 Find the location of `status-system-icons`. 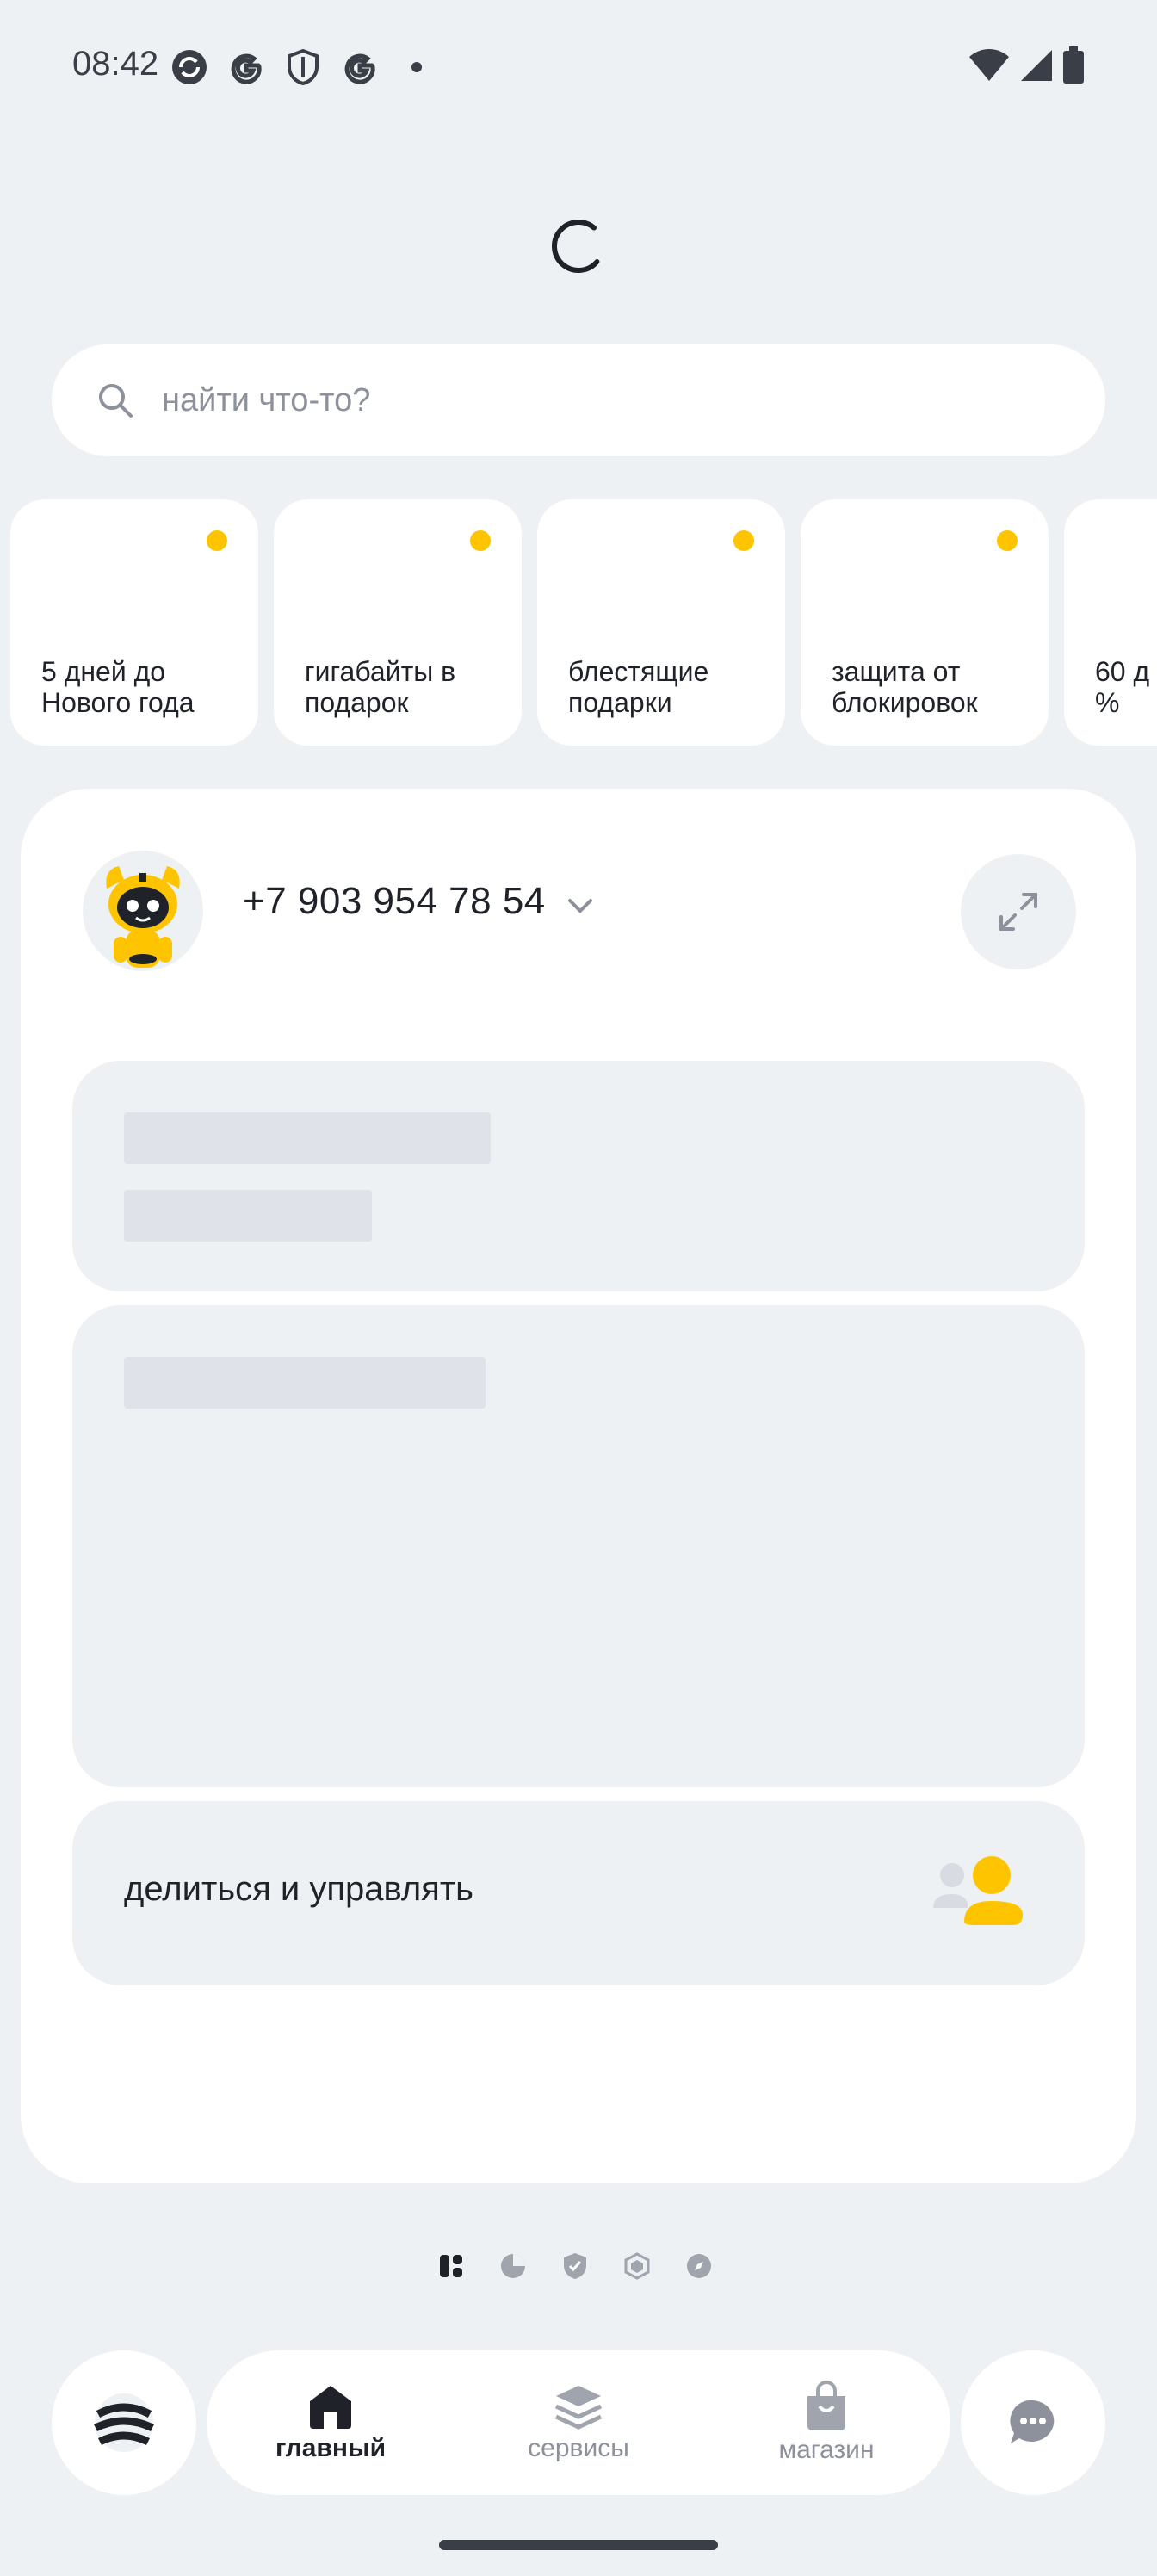

status-system-icons is located at coordinates (1026, 67).